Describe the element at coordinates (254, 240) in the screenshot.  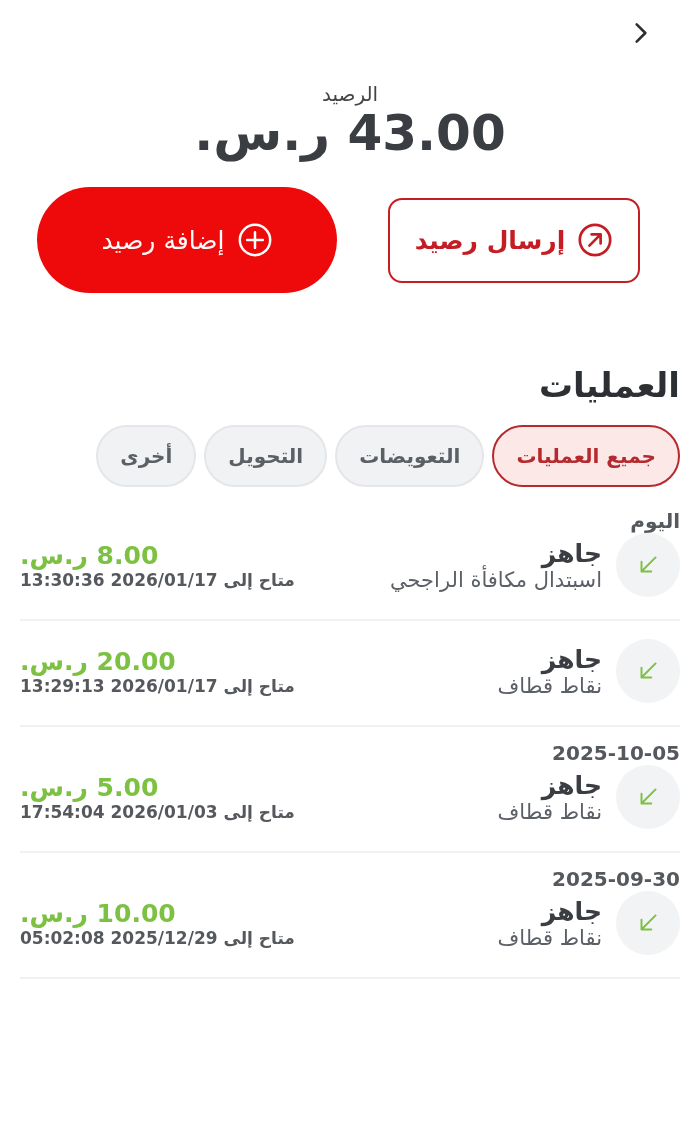
I see `plus-circle-icon` at that location.